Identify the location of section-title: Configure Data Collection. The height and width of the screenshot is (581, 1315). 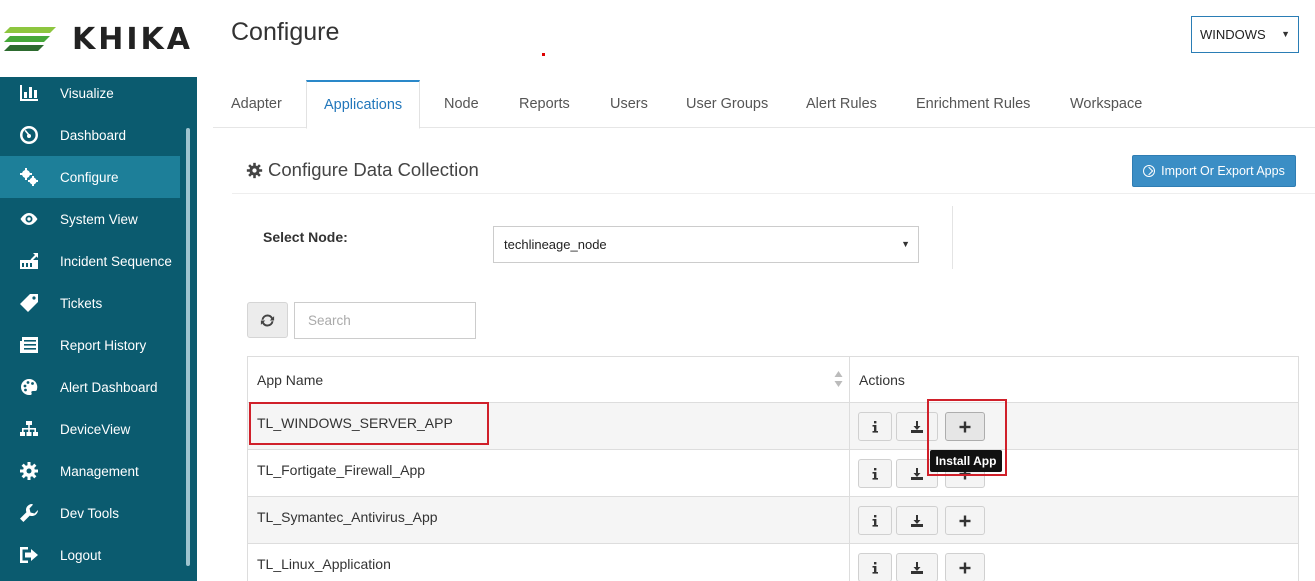
(362, 170).